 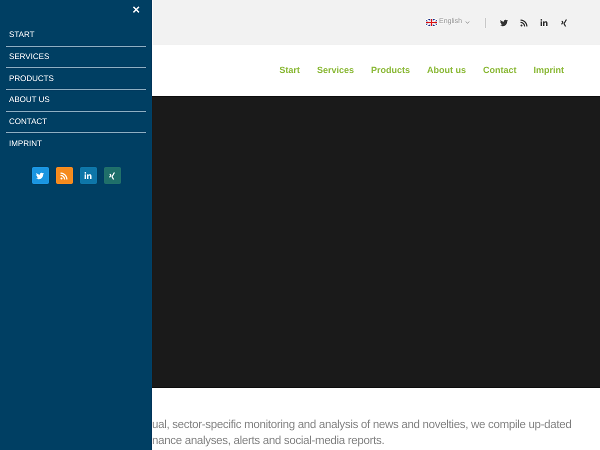 What do you see at coordinates (362, 425) in the screenshot?
I see `intro-text: ual, sector-specific monitoring and analysis of news and novelties, we compile up-dated` at bounding box center [362, 425].